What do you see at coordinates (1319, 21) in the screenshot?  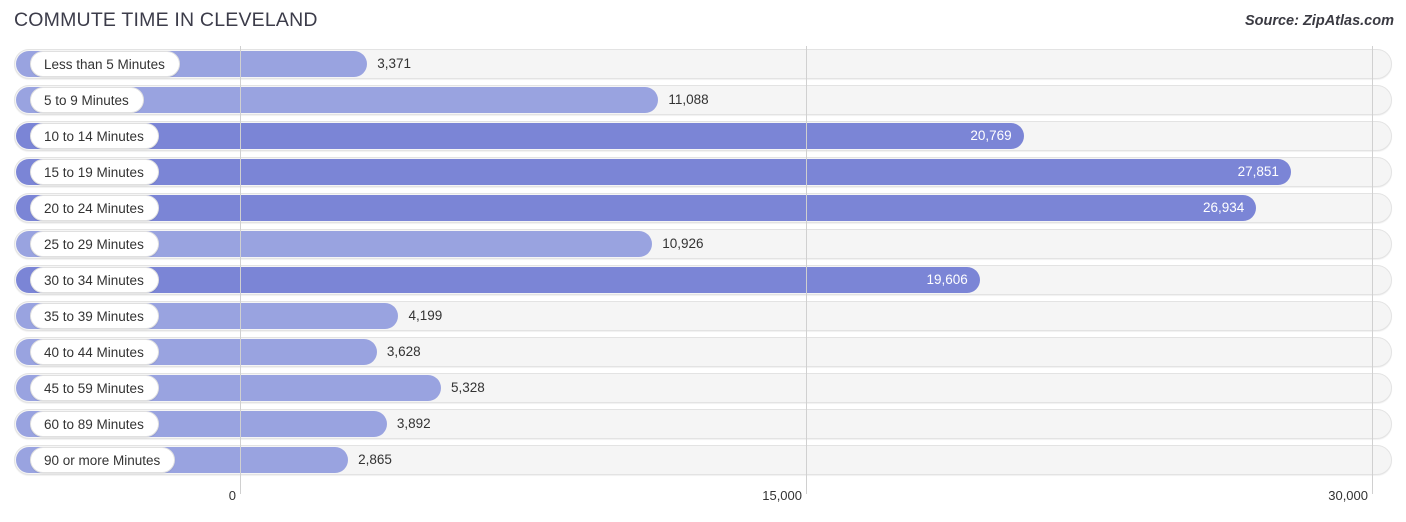 I see `source-attribution: Source: ZipAtlas.com` at bounding box center [1319, 21].